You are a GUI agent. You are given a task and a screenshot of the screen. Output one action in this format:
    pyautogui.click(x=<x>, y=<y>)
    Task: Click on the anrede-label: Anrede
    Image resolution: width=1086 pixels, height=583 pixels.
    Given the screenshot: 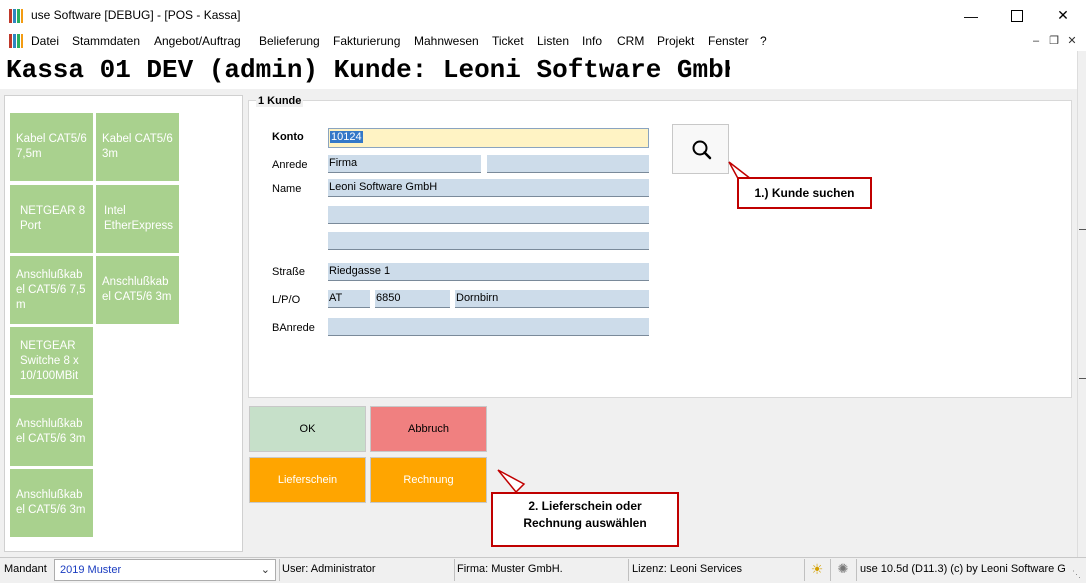 What is the action you would take?
    pyautogui.click(x=290, y=165)
    